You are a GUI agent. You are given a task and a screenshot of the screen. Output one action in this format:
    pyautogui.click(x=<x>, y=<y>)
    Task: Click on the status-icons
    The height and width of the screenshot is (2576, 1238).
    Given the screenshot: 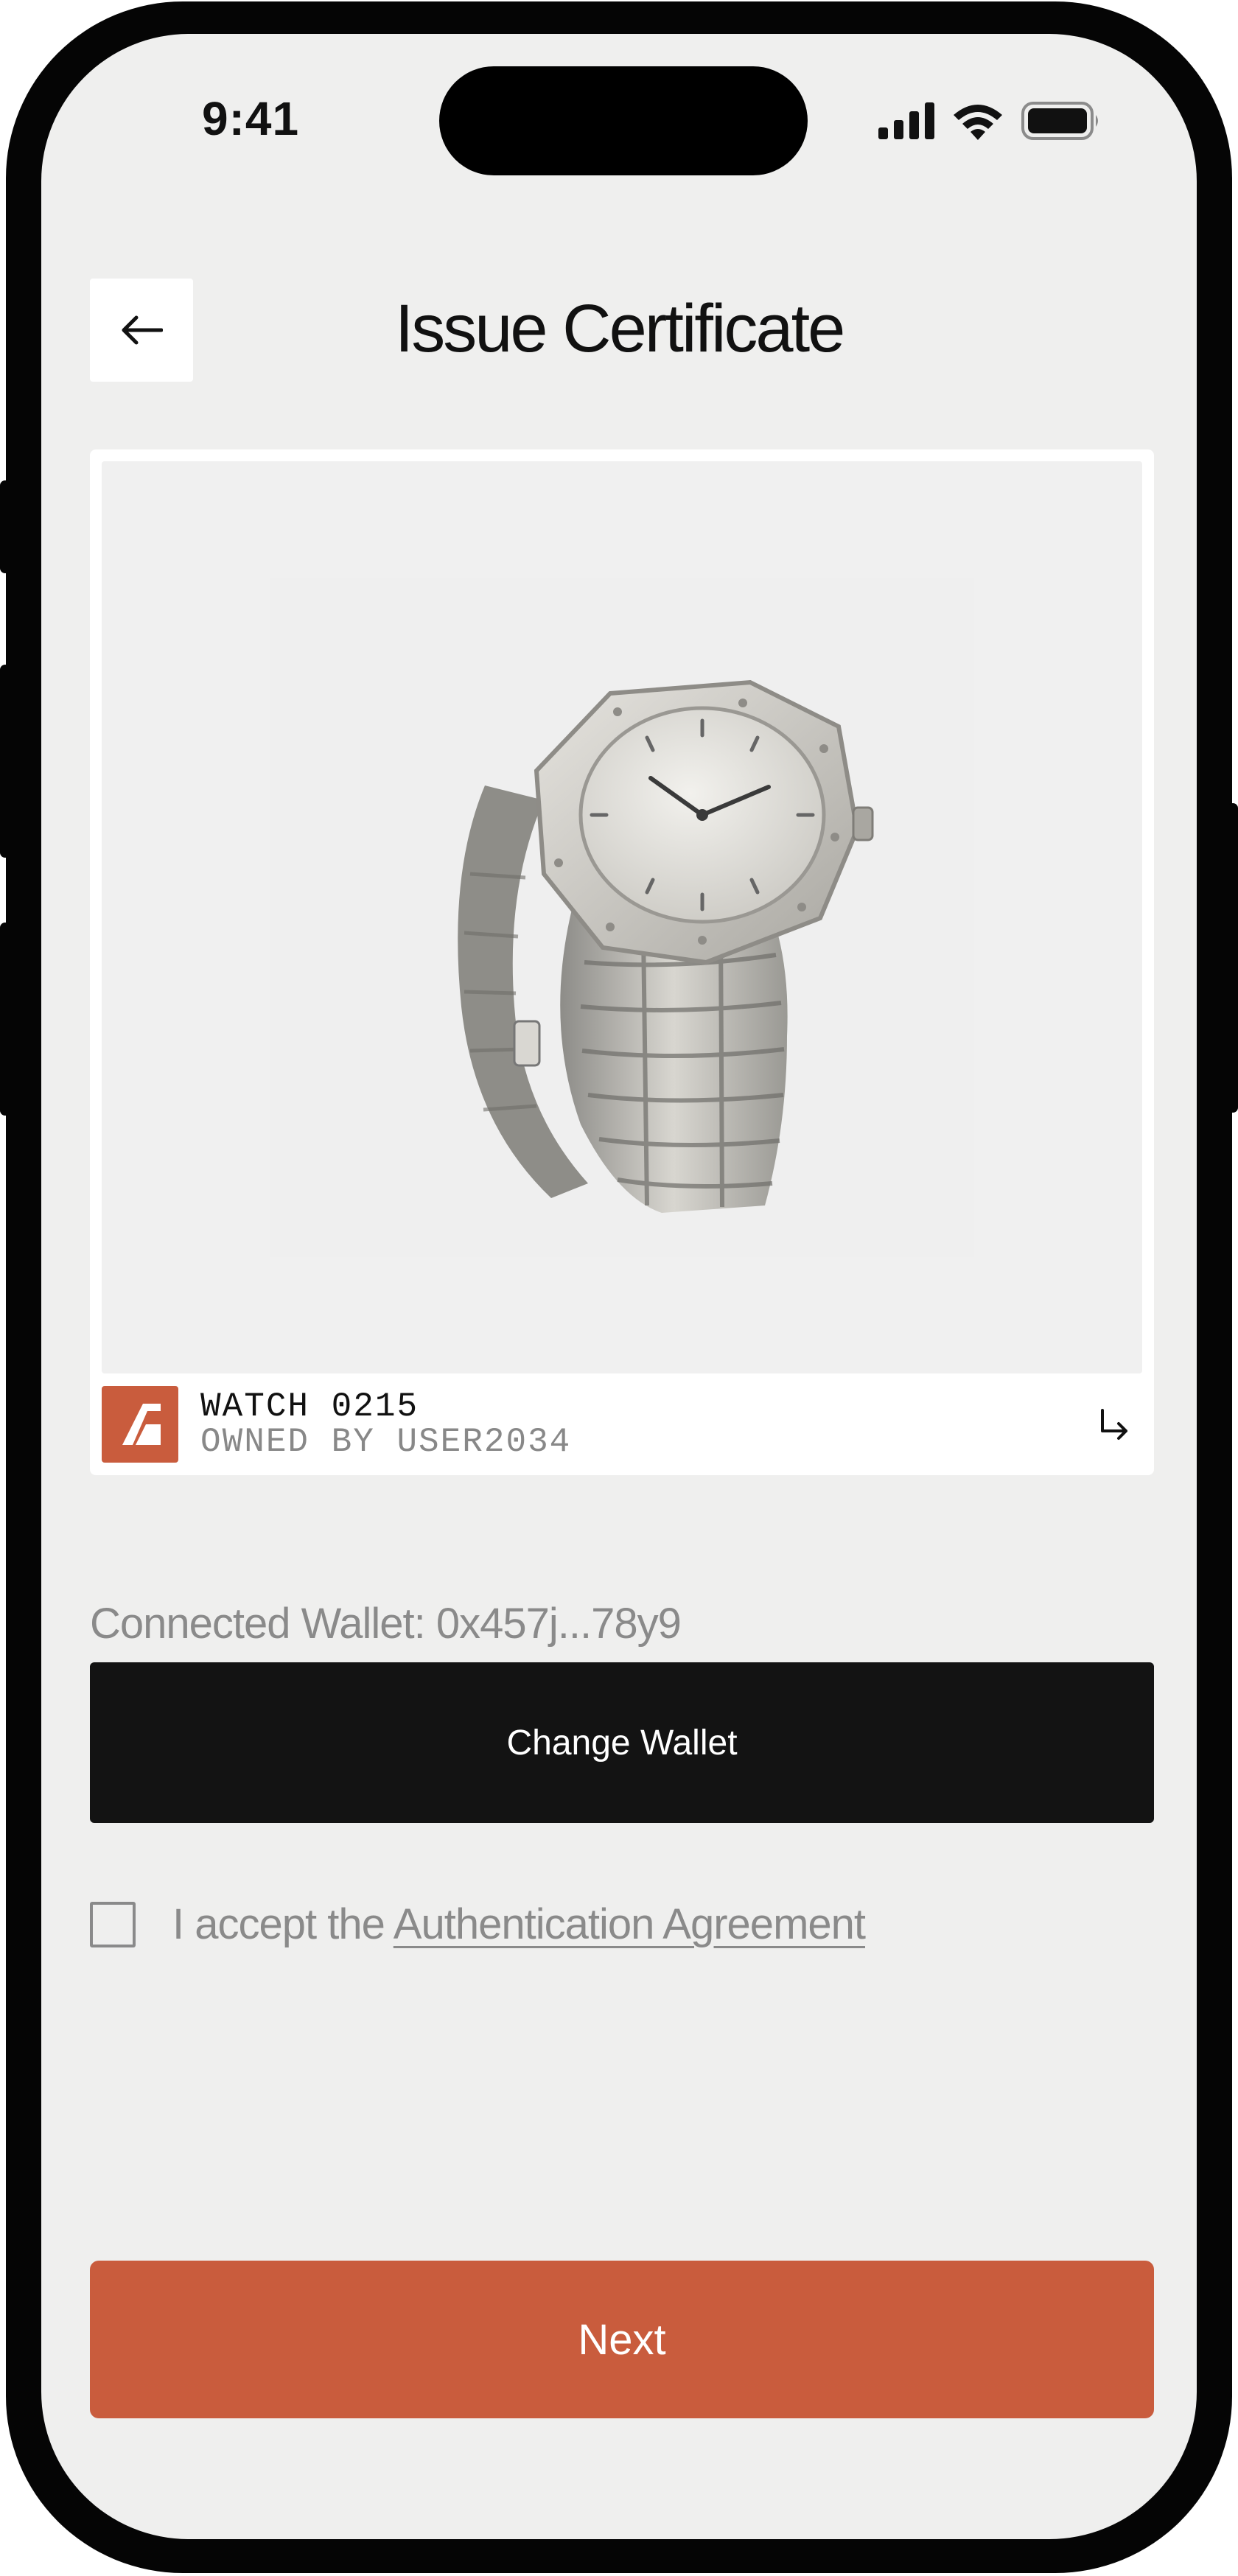 What is the action you would take?
    pyautogui.click(x=989, y=121)
    